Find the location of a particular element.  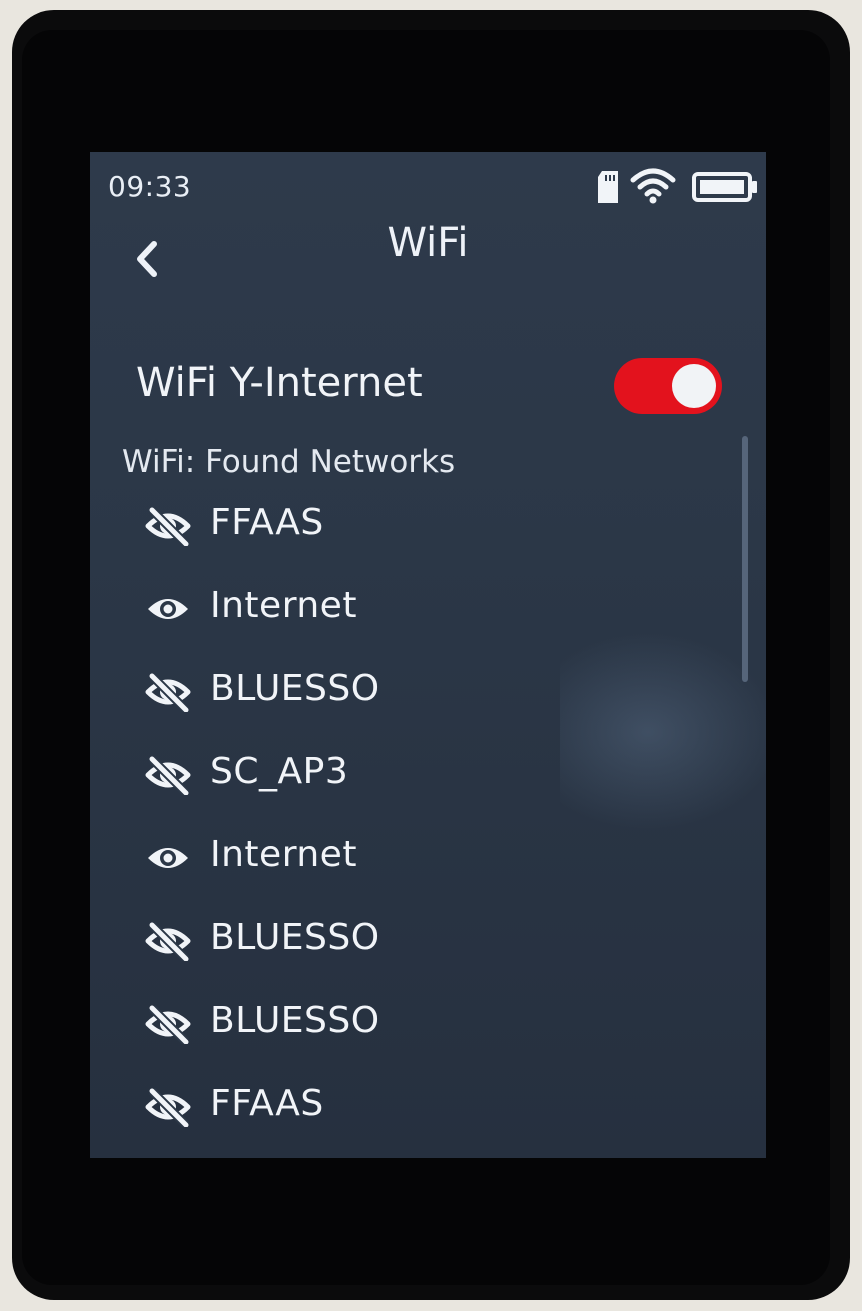

sd-card-icon is located at coordinates (608, 189).